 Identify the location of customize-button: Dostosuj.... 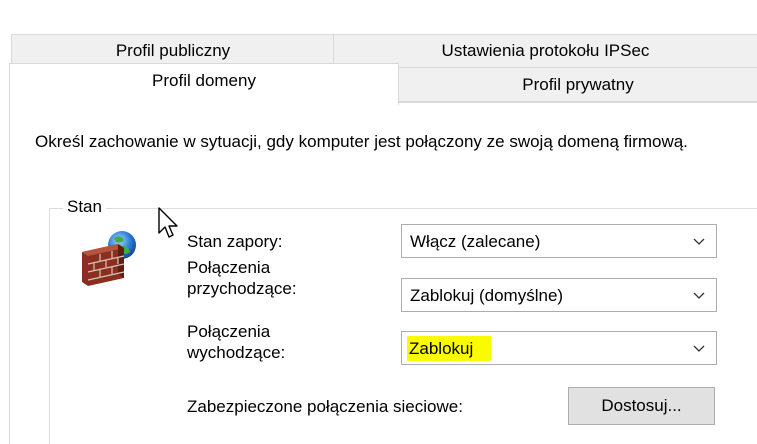
(641, 406).